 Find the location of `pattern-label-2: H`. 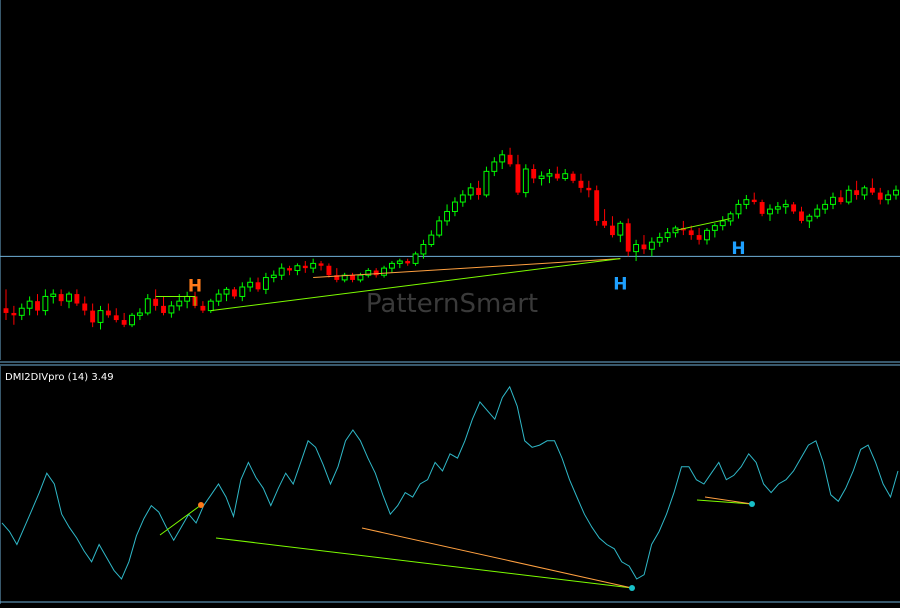

pattern-label-2: H is located at coordinates (738, 249).